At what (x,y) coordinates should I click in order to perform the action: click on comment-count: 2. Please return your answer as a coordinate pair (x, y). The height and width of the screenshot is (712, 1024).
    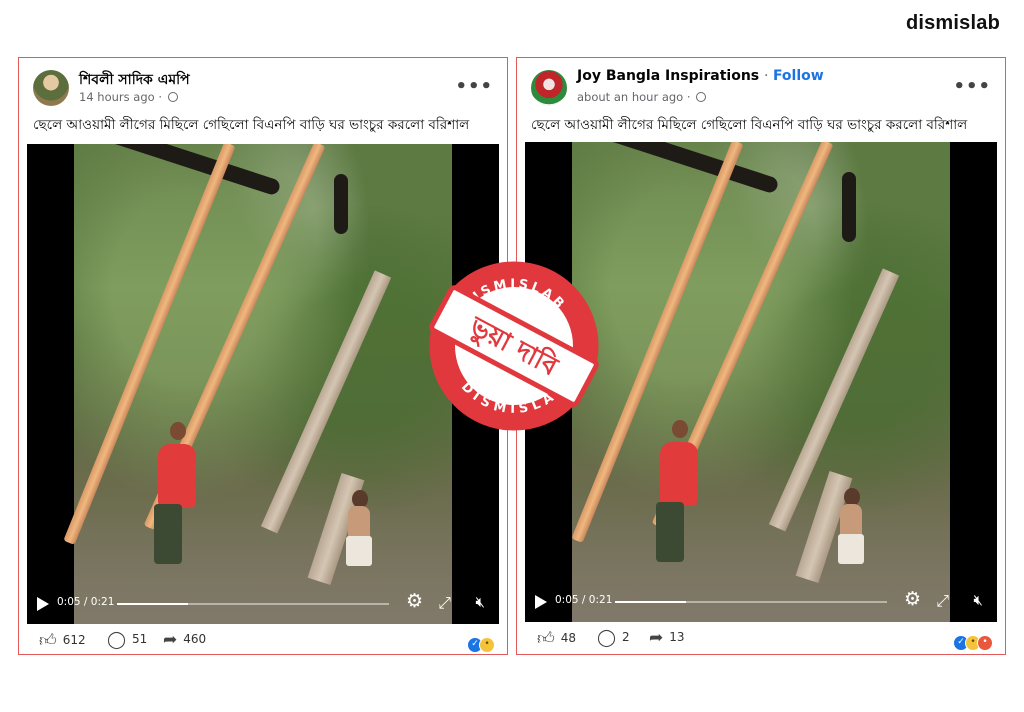
    Looking at the image, I should click on (626, 637).